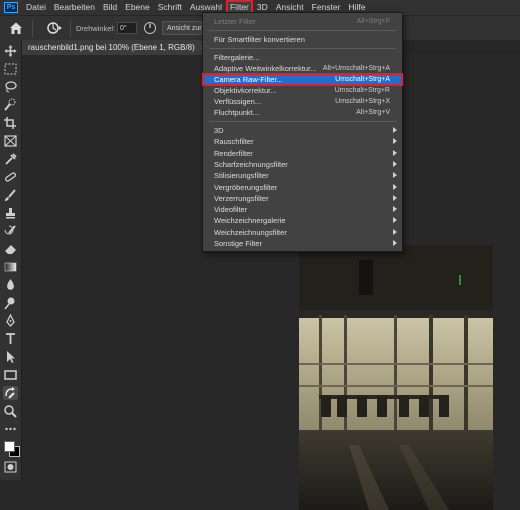 The image size is (520, 510). Describe the element at coordinates (10, 177) in the screenshot. I see `healing-brush-tool-icon` at that location.